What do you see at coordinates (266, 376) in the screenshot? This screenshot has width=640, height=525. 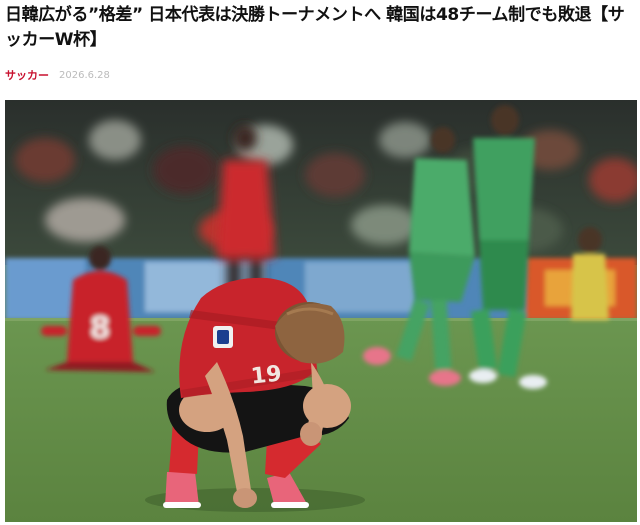 I see `player-number-19-label: 19` at bounding box center [266, 376].